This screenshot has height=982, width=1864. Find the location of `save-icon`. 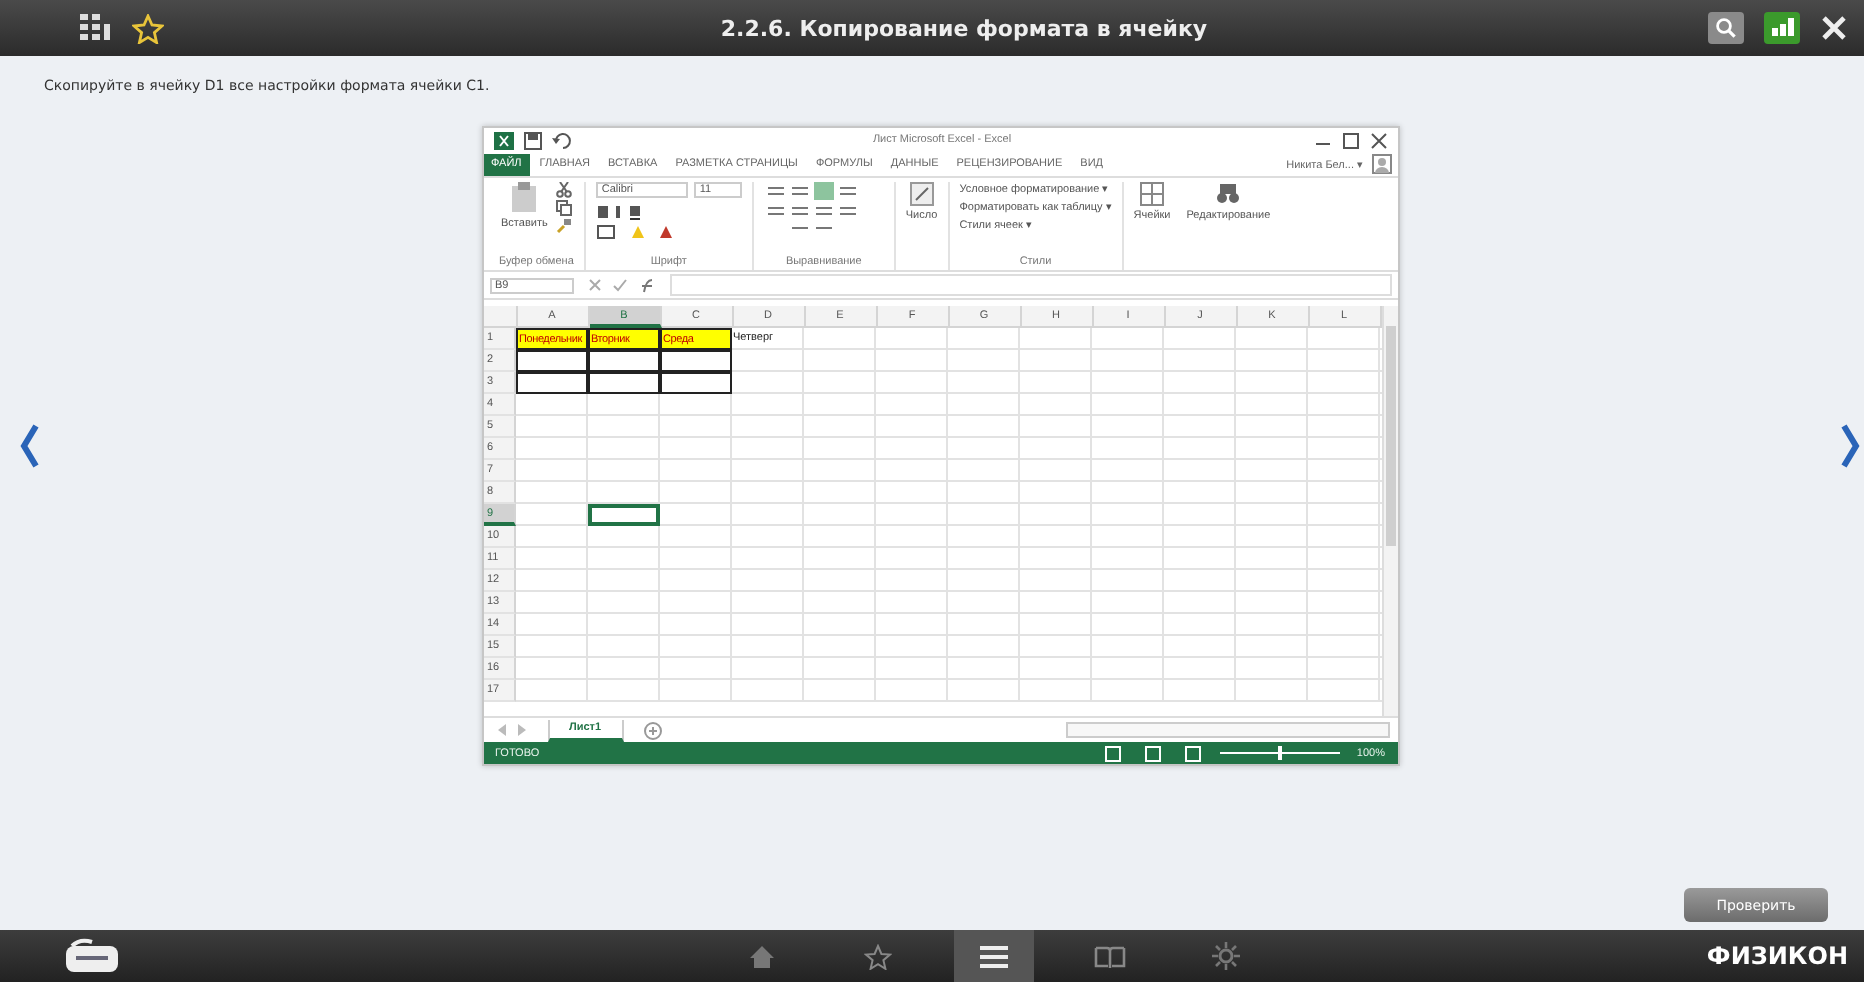

save-icon is located at coordinates (532, 140).